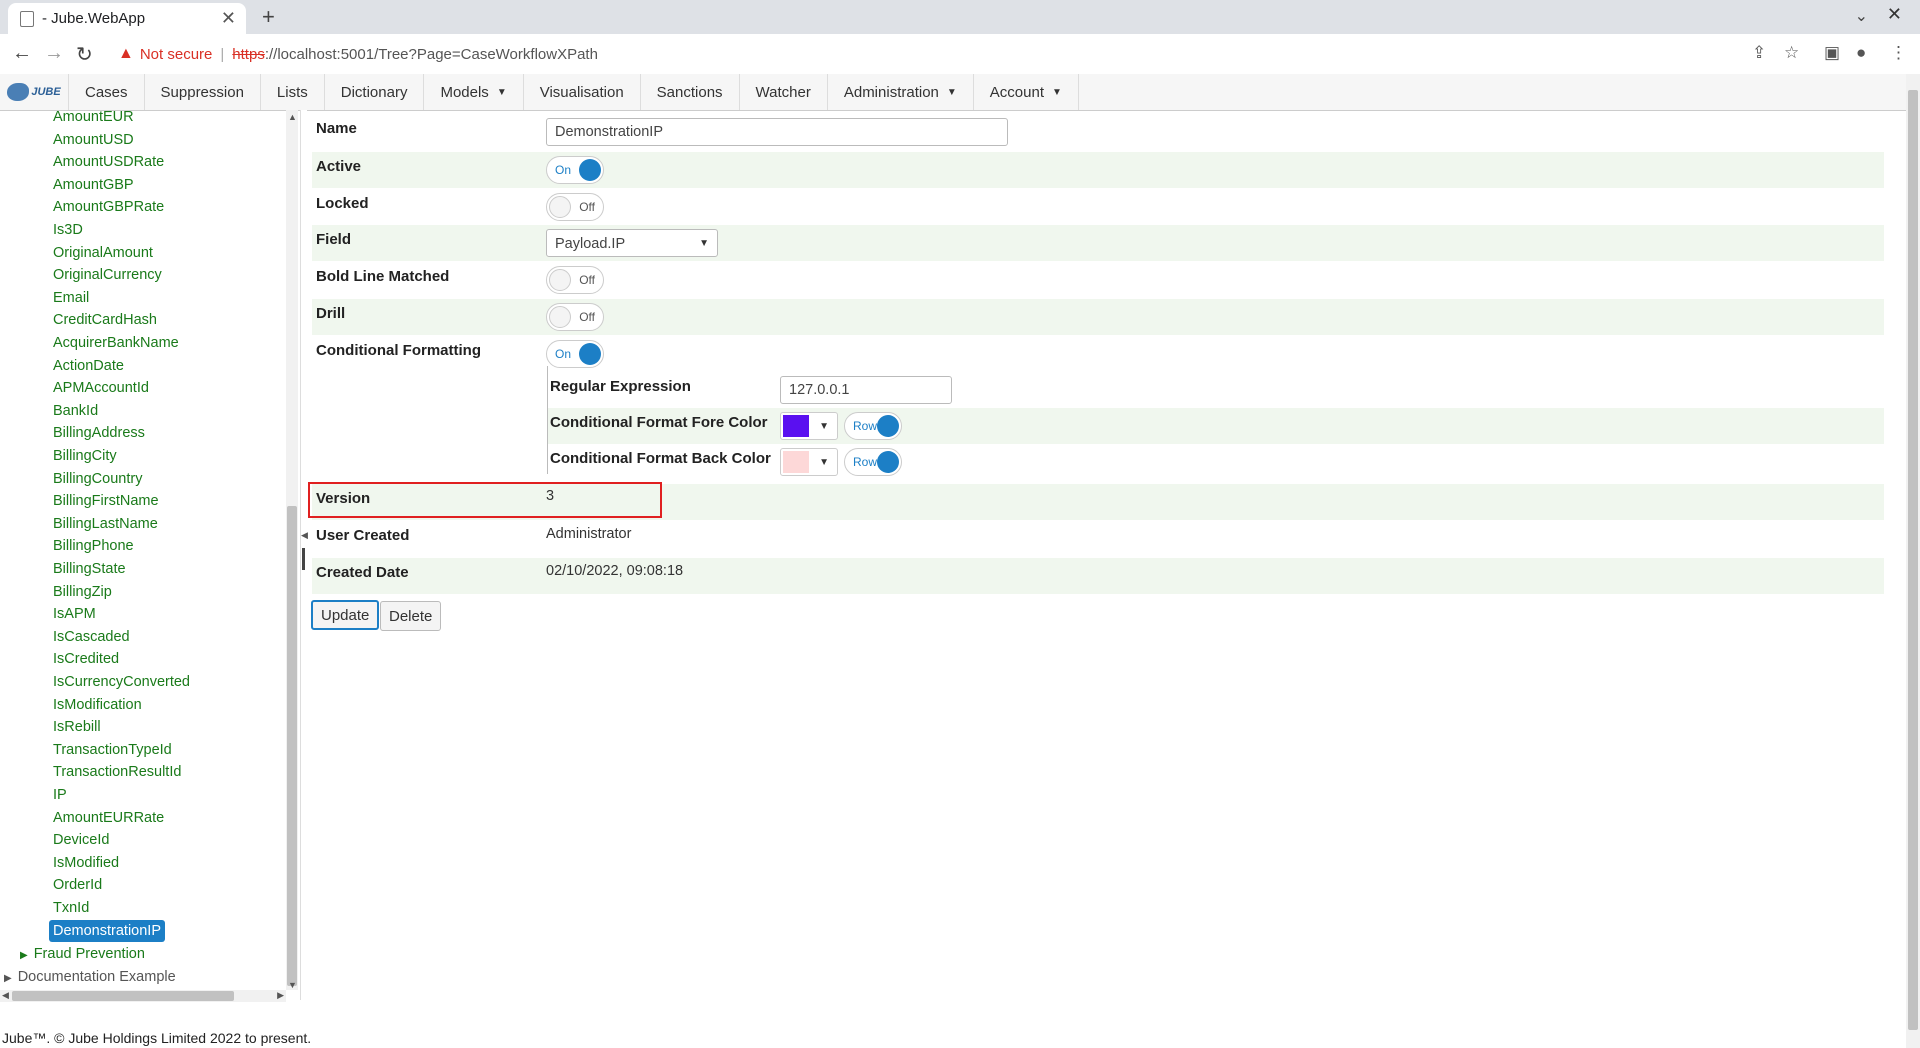  Describe the element at coordinates (82, 592) in the screenshot. I see `tree-item: BillingZip` at that location.